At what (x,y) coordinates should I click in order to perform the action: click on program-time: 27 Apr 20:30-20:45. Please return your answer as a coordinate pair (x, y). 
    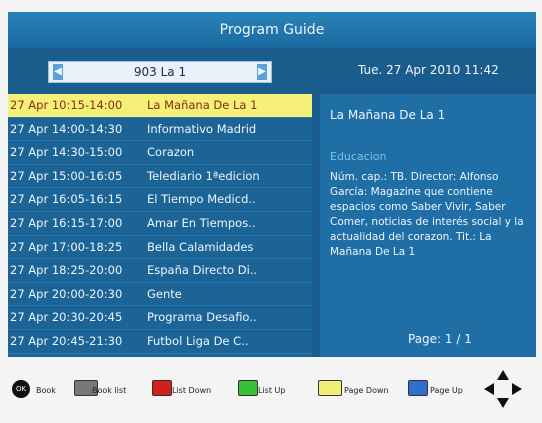
    Looking at the image, I should click on (66, 317).